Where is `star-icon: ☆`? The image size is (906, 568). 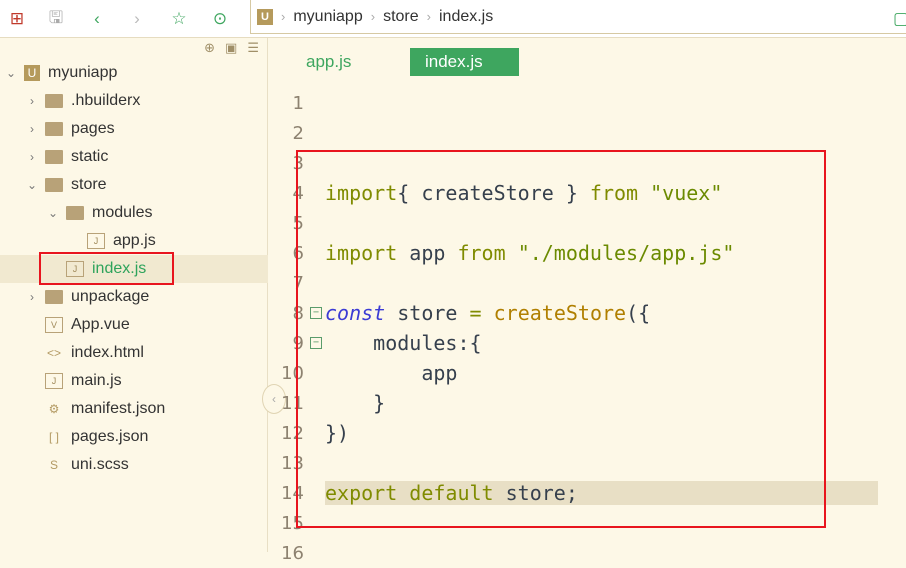 star-icon: ☆ is located at coordinates (179, 19).